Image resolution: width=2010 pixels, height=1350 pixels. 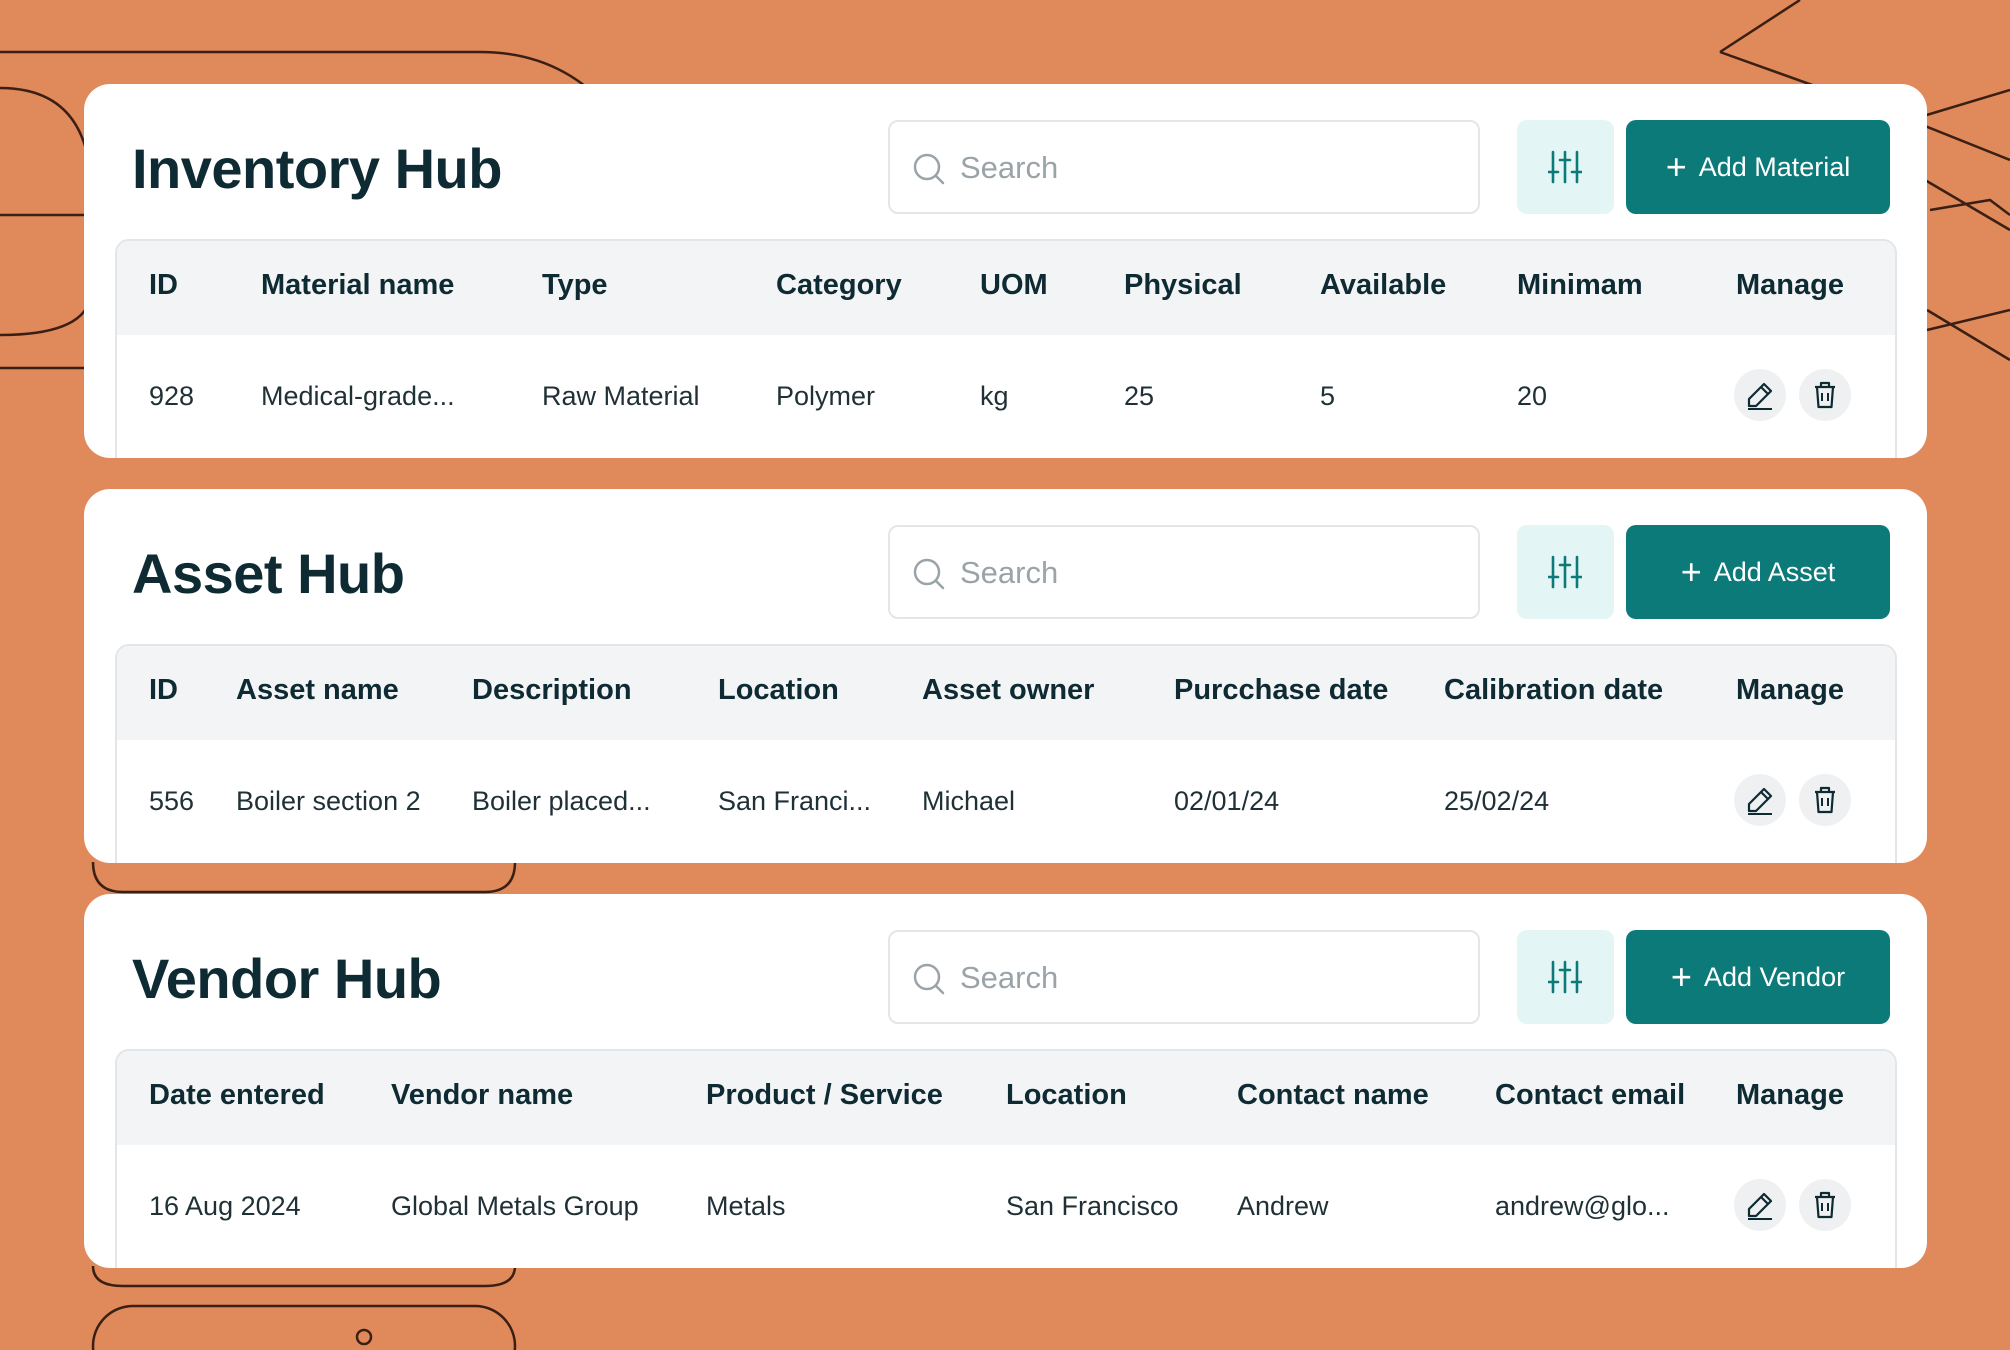 I want to click on add-material-button: + Add Material, so click(x=1758, y=167).